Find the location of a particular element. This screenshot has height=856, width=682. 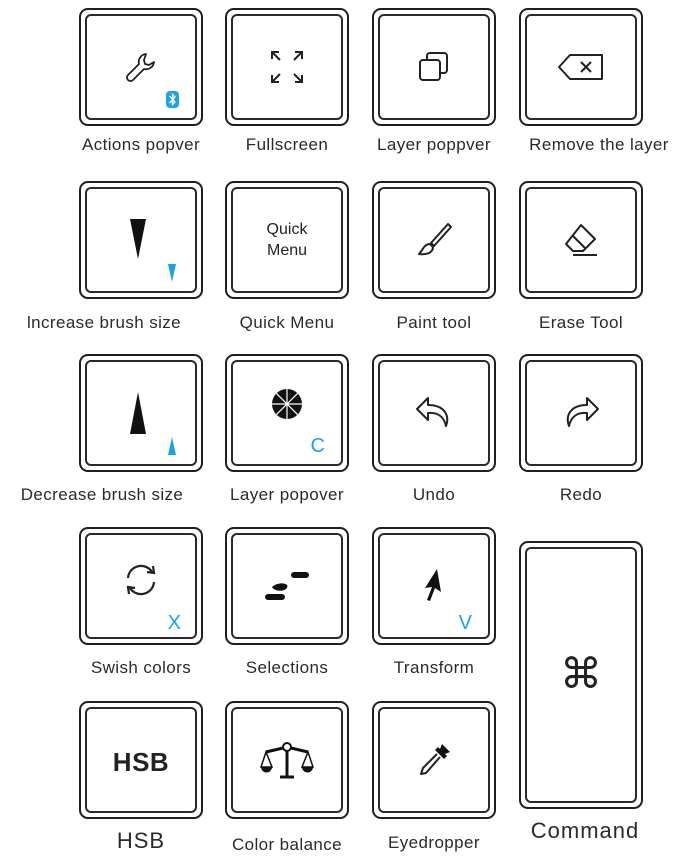

expand-arrows-icon is located at coordinates (287, 67).